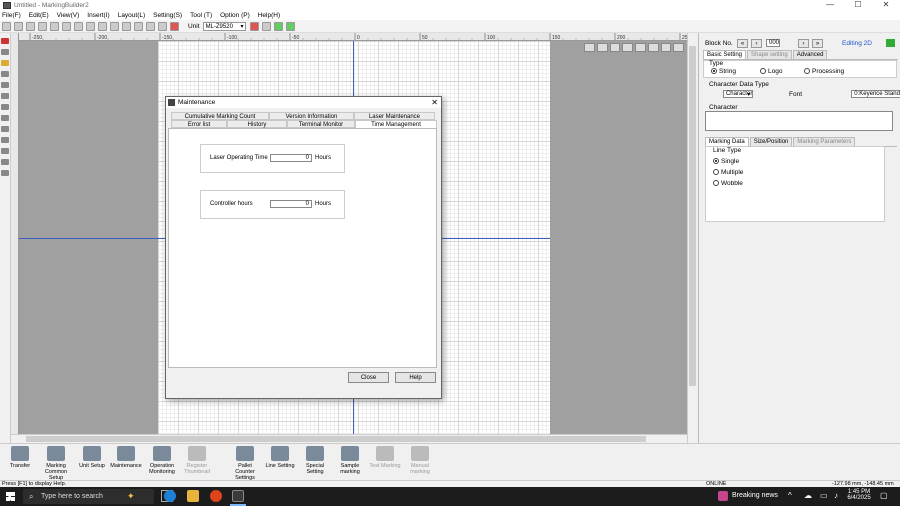 This screenshot has height=506, width=900. What do you see at coordinates (18, 26) in the screenshot?
I see `open-folder-icon` at bounding box center [18, 26].